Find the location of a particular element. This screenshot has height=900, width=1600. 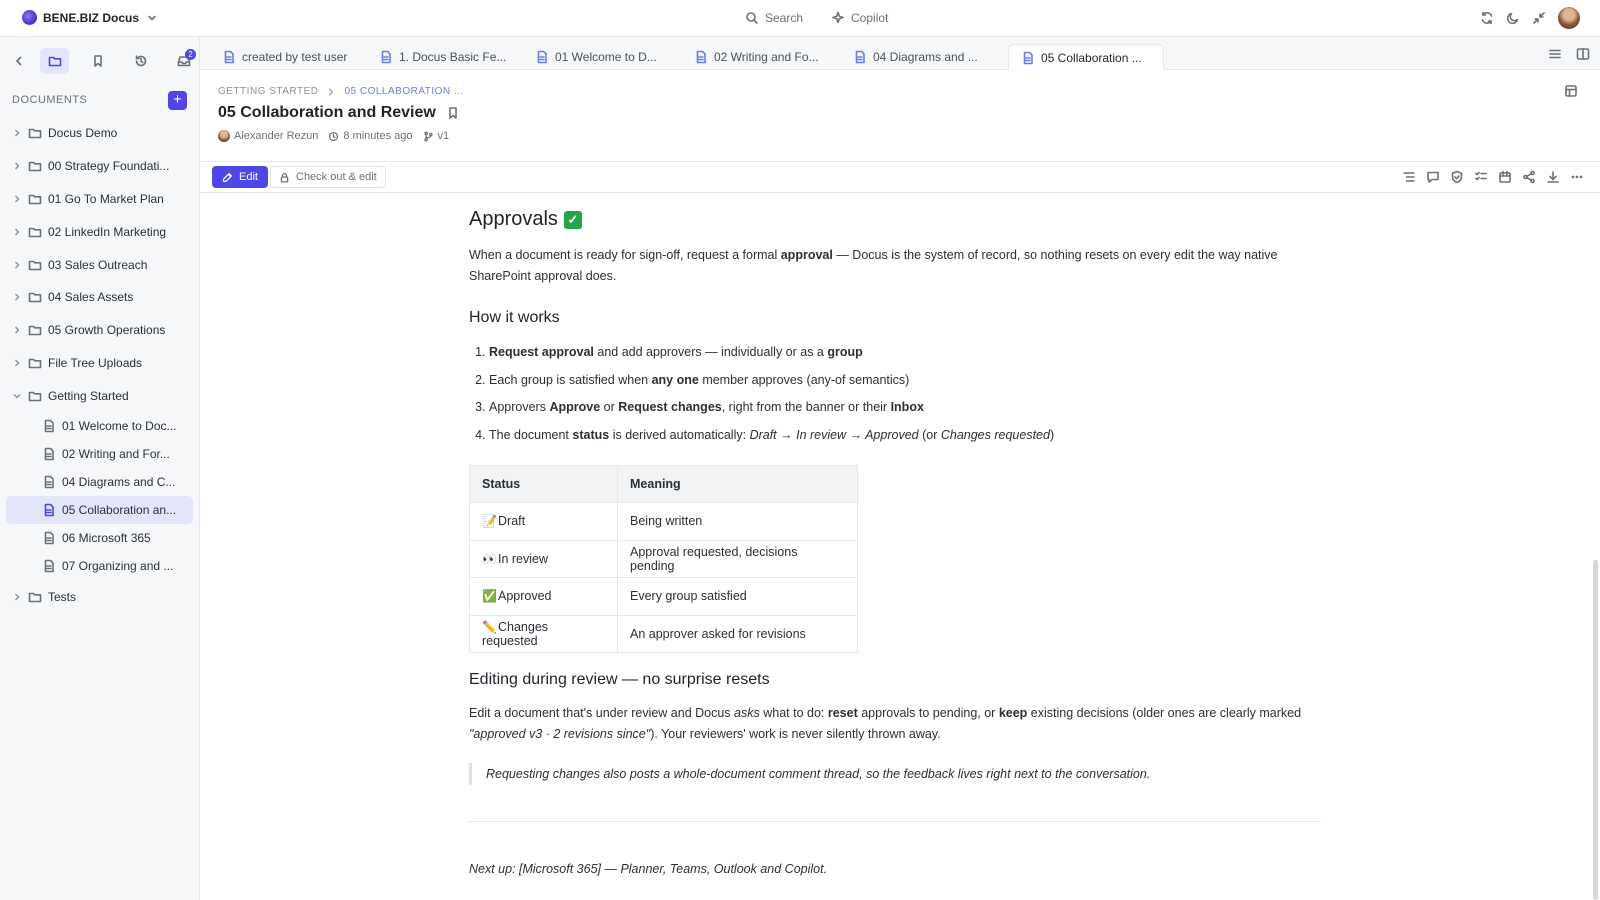

tree-folder: 05 Growth Operations is located at coordinates (99, 330).